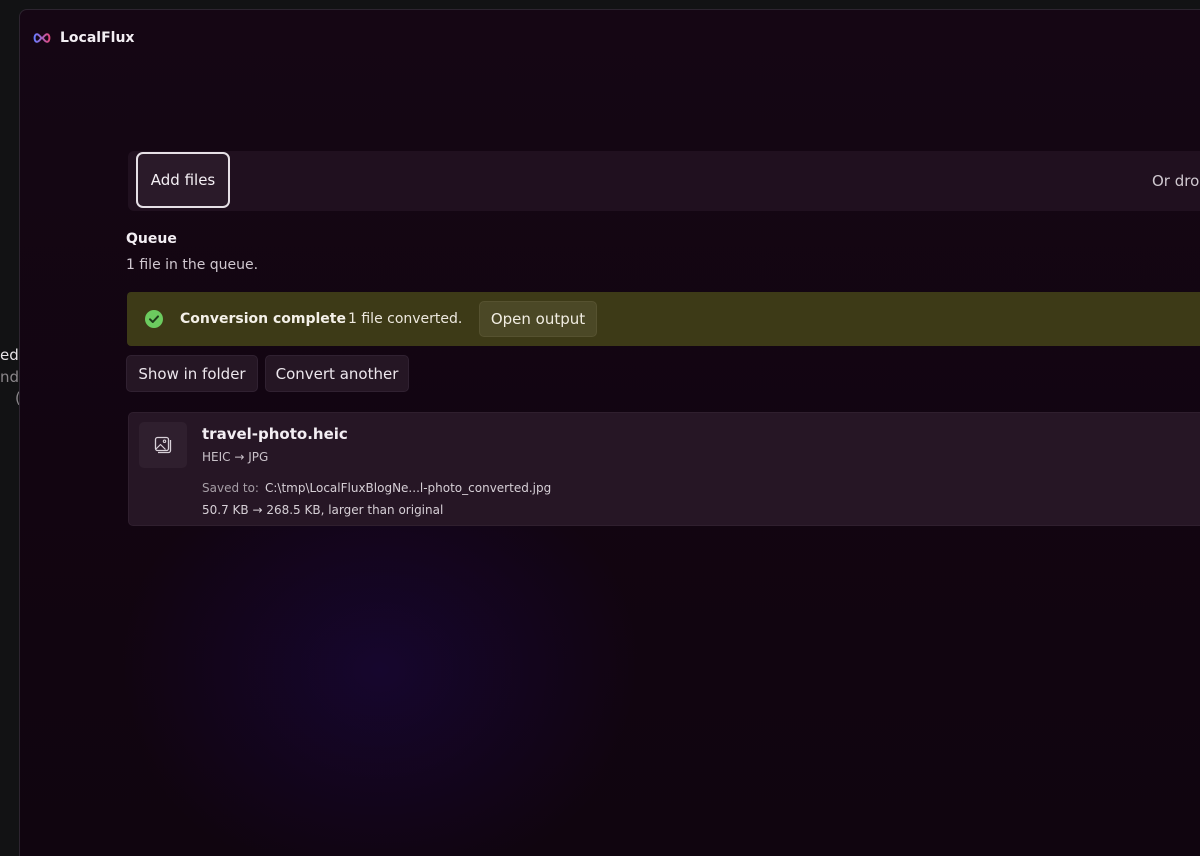  I want to click on convert-another-button: Convert another, so click(337, 373).